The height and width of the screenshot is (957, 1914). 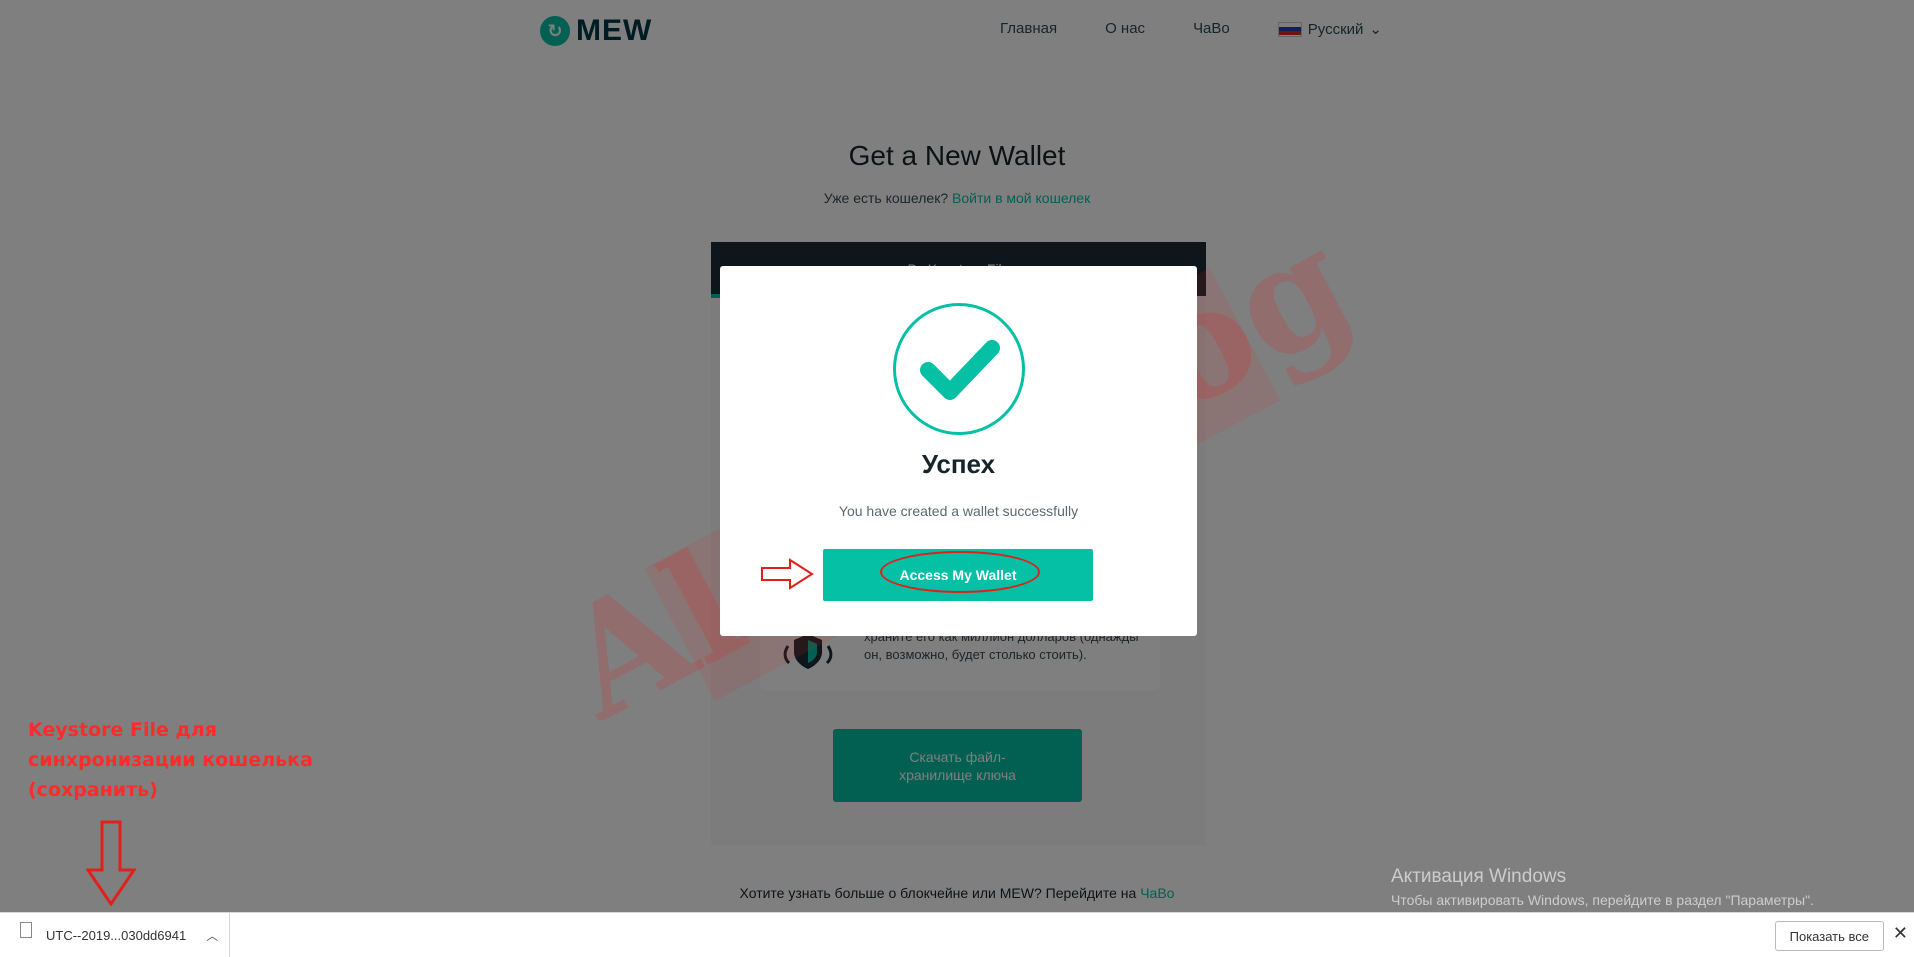 What do you see at coordinates (1829, 936) in the screenshot?
I see `show-all-button: Показать все` at bounding box center [1829, 936].